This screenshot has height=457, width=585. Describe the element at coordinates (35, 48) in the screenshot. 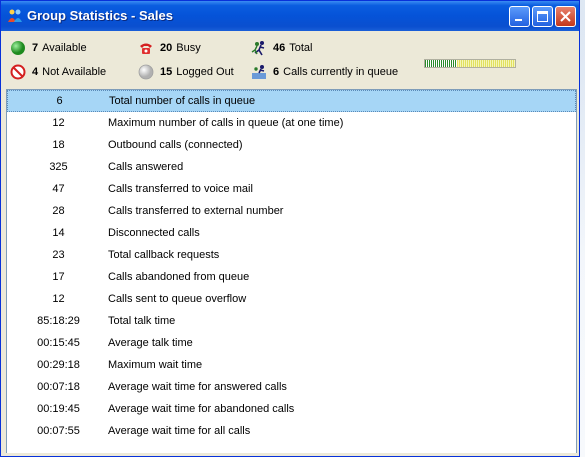

I see `available-count: 7` at that location.